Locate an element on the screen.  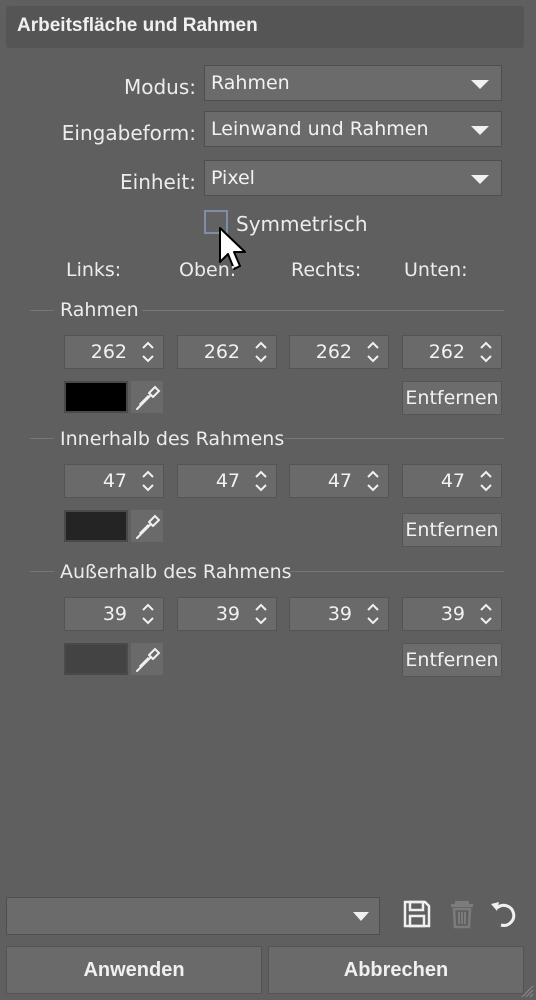
innerhalb-rechts-input: 47 is located at coordinates (339, 481).